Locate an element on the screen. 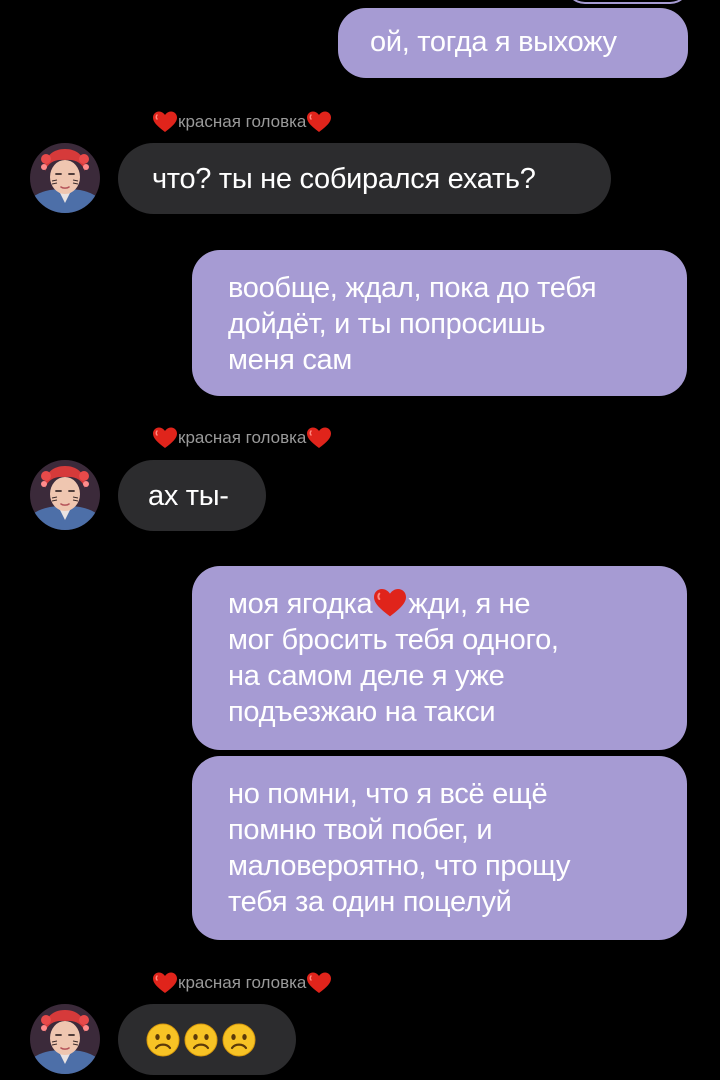  incoming-message-bubble: ах ты- is located at coordinates (192, 495).